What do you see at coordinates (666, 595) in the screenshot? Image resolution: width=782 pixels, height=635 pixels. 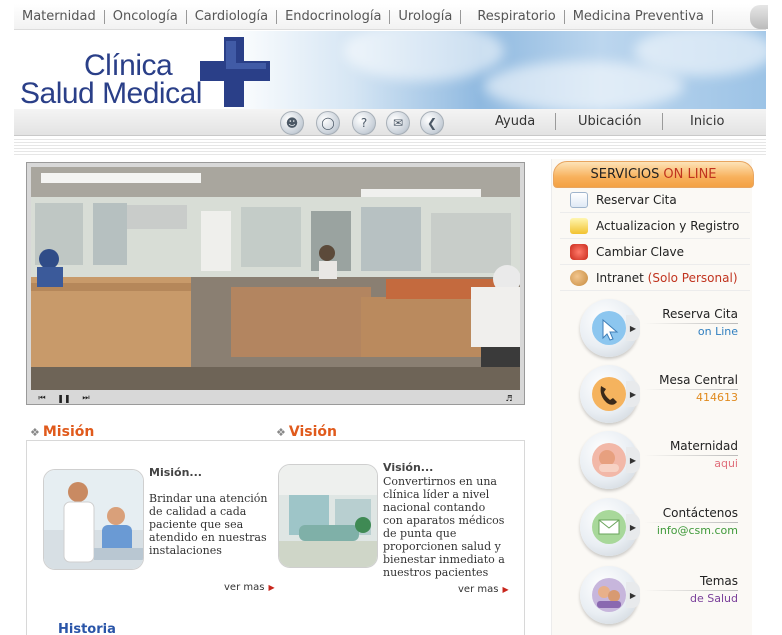 I see `card-temas-de-salud: ▶ Temas de Salud` at bounding box center [666, 595].